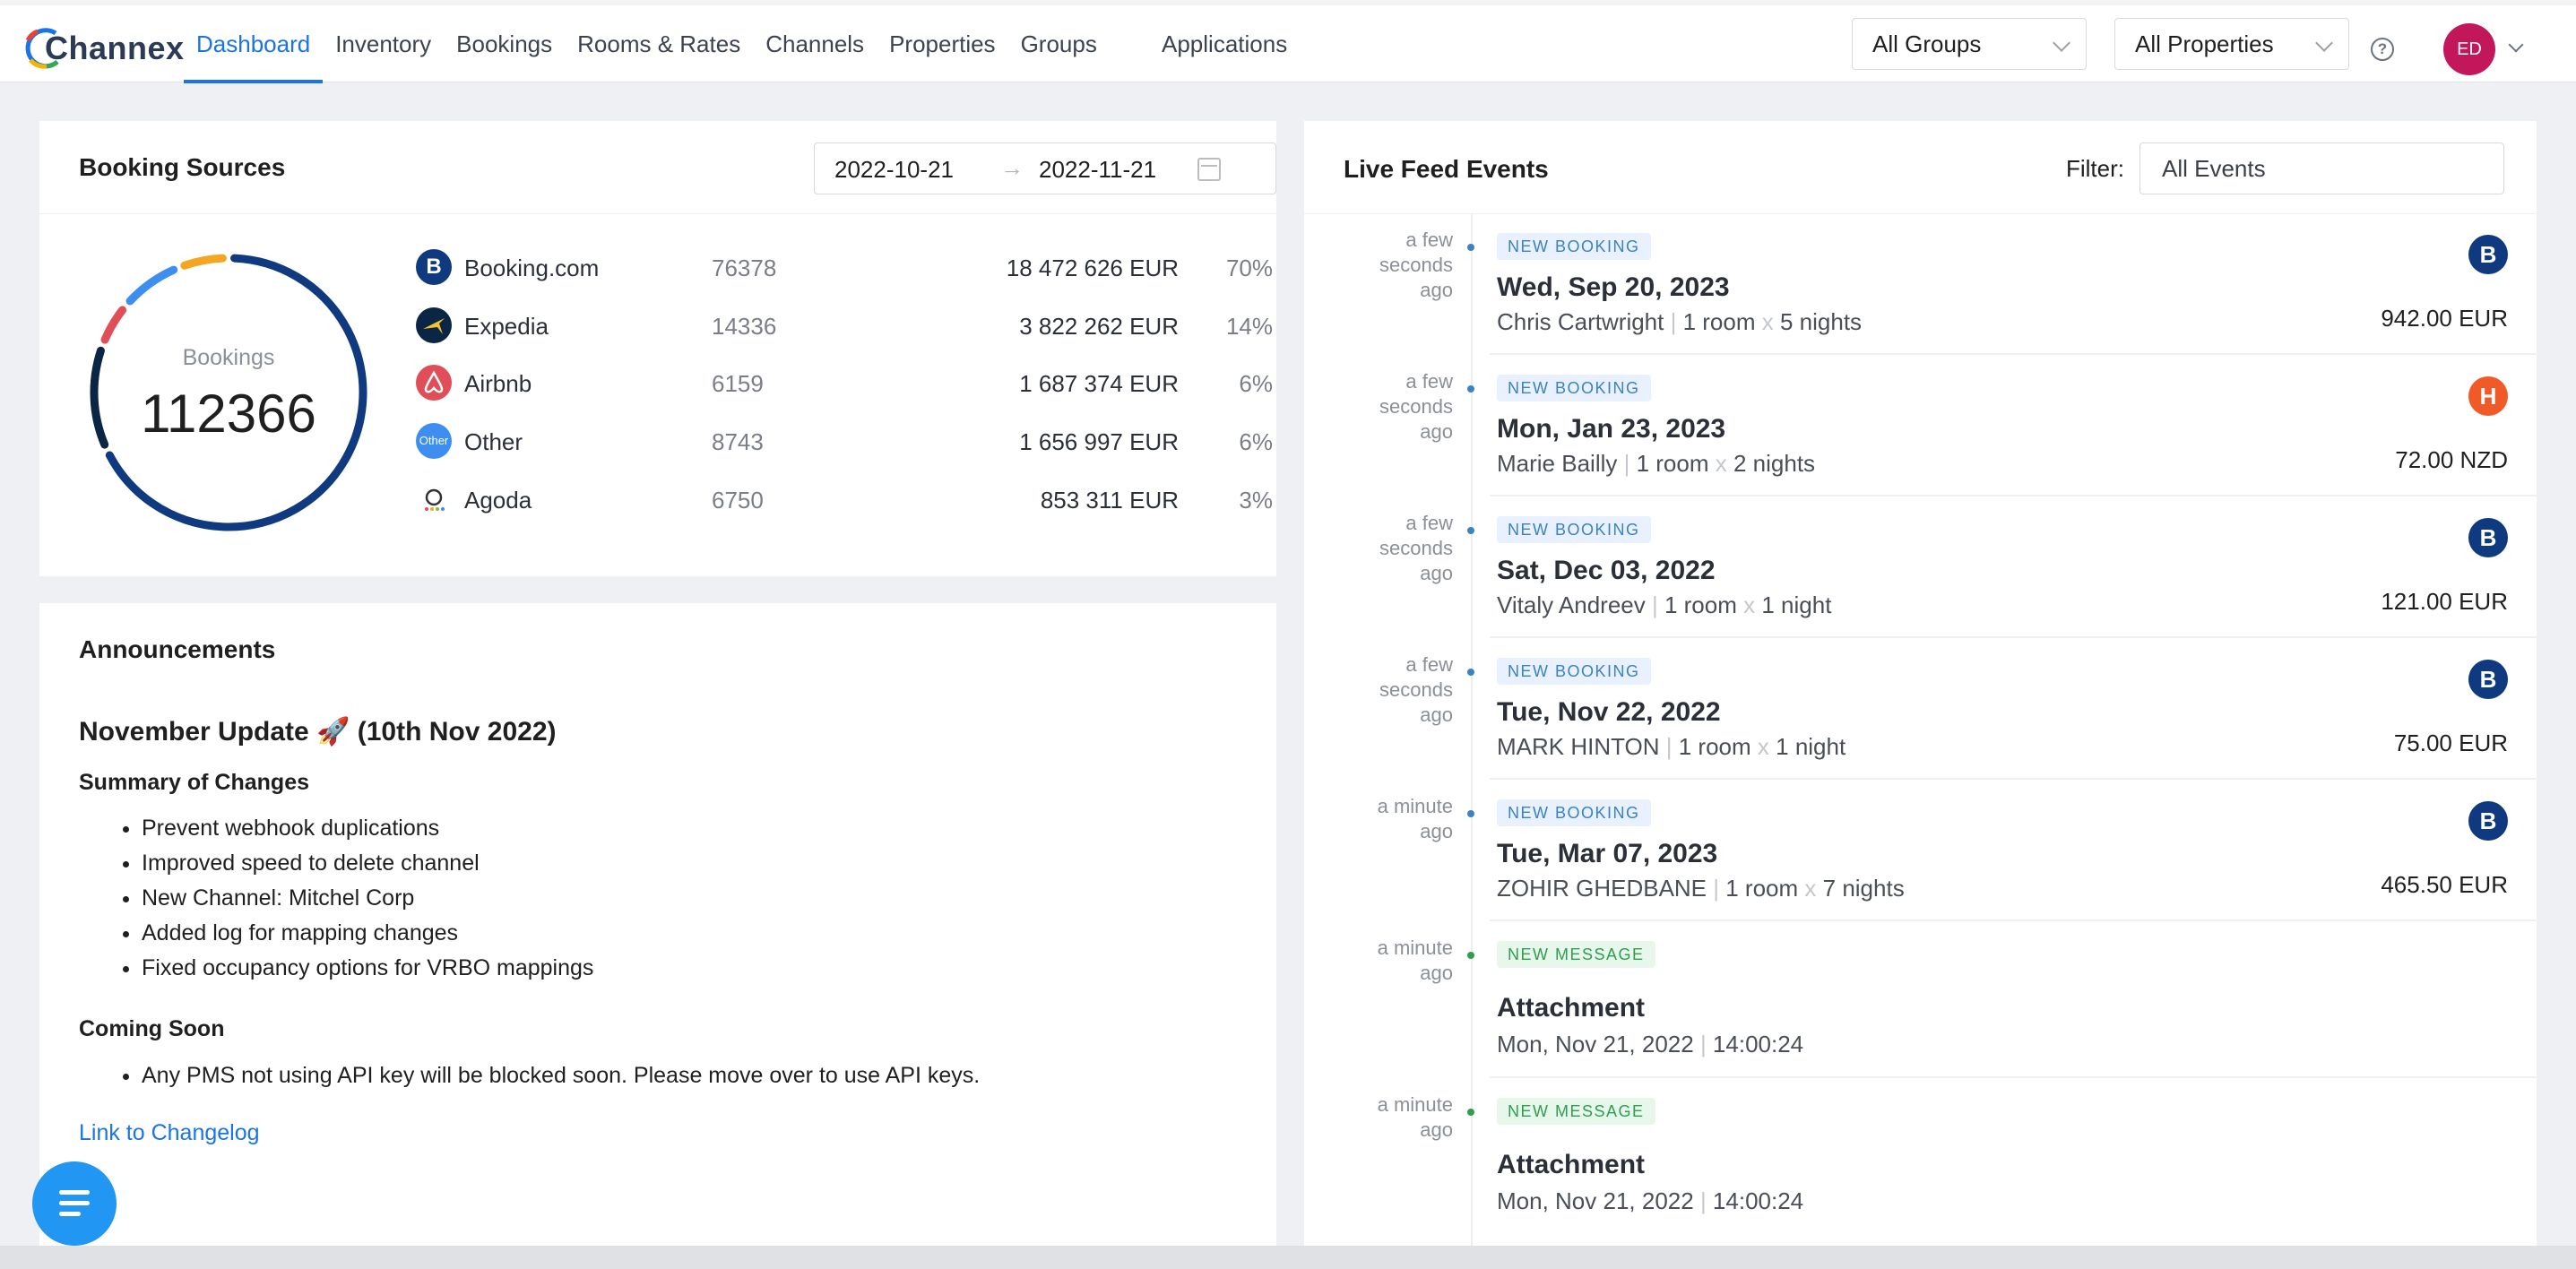 The height and width of the screenshot is (1269, 2576). I want to click on event-details: Chris Cartwright | 1 room x 5 nights, so click(1680, 322).